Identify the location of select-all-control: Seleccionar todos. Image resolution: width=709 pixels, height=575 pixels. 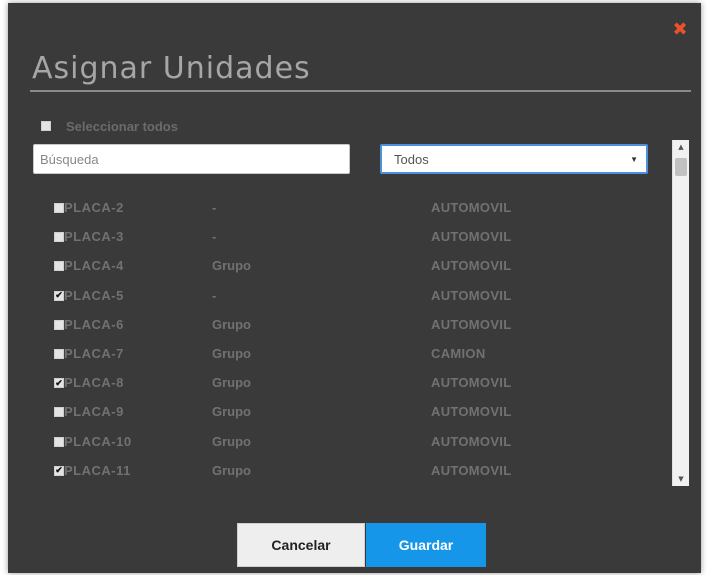
(109, 126).